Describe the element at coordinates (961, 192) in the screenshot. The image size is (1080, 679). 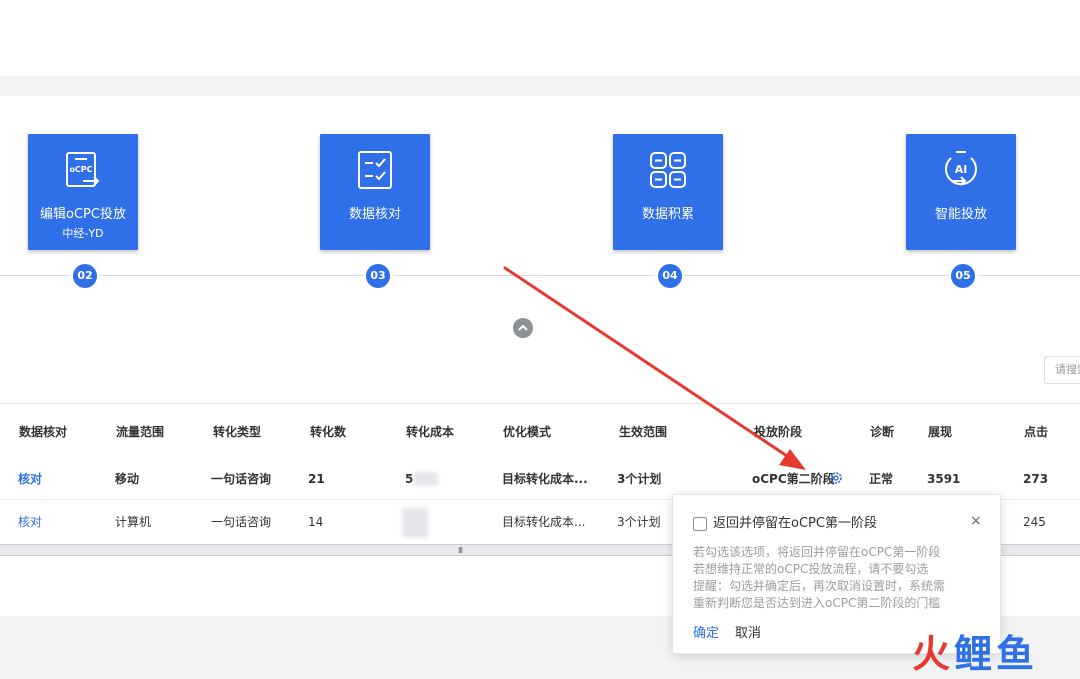
I see `step-card-smart-delivery: AI 智能投放` at that location.